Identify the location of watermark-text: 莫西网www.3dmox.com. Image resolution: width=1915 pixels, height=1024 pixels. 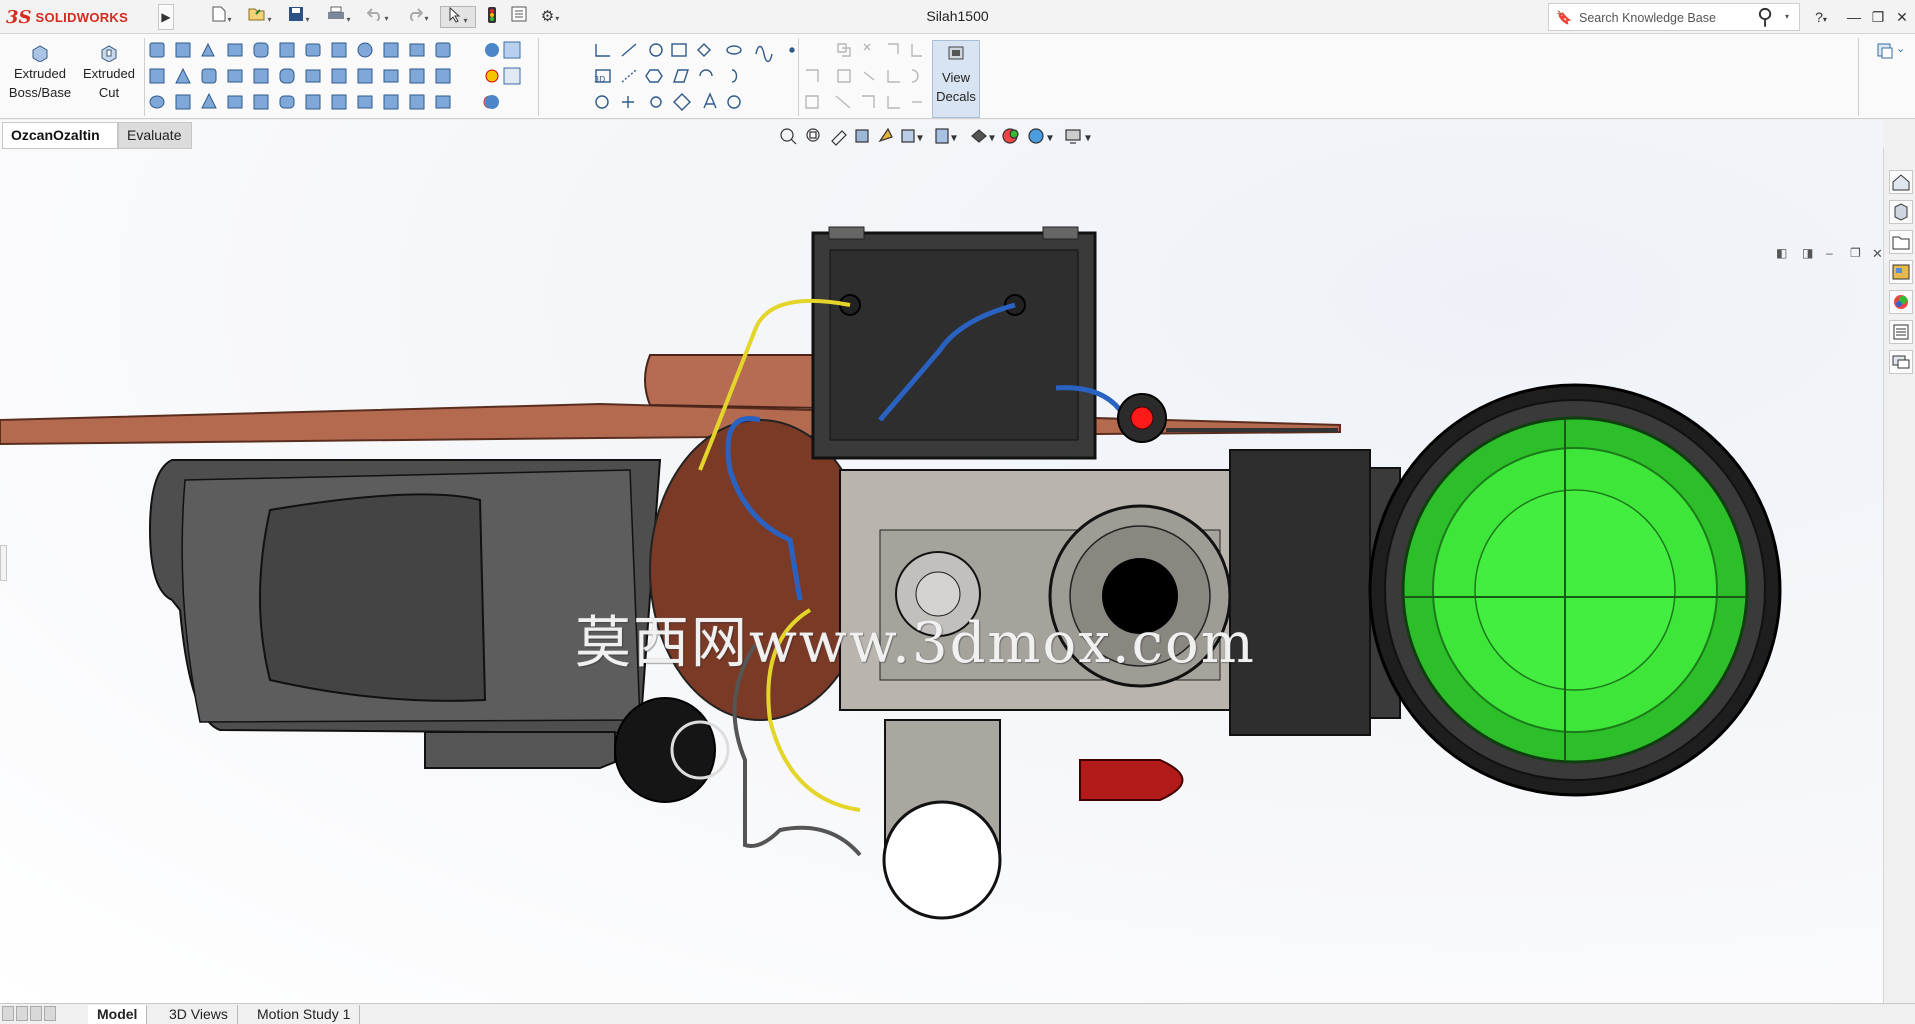
(915, 643).